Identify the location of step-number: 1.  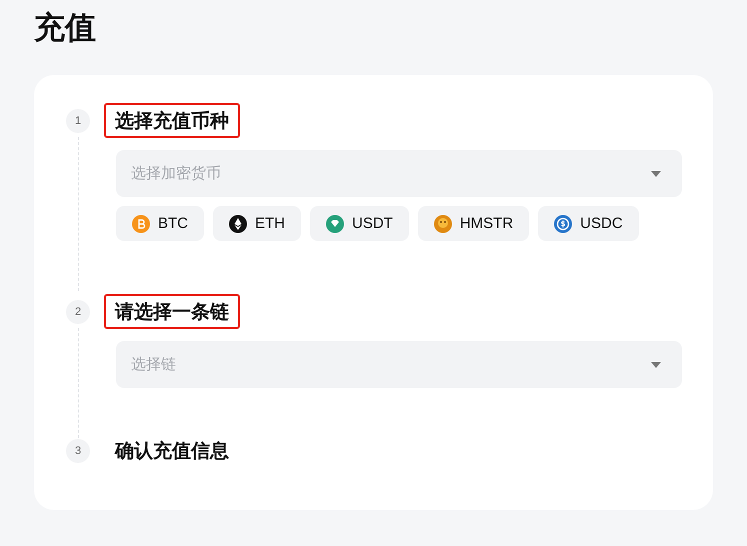
(78, 121).